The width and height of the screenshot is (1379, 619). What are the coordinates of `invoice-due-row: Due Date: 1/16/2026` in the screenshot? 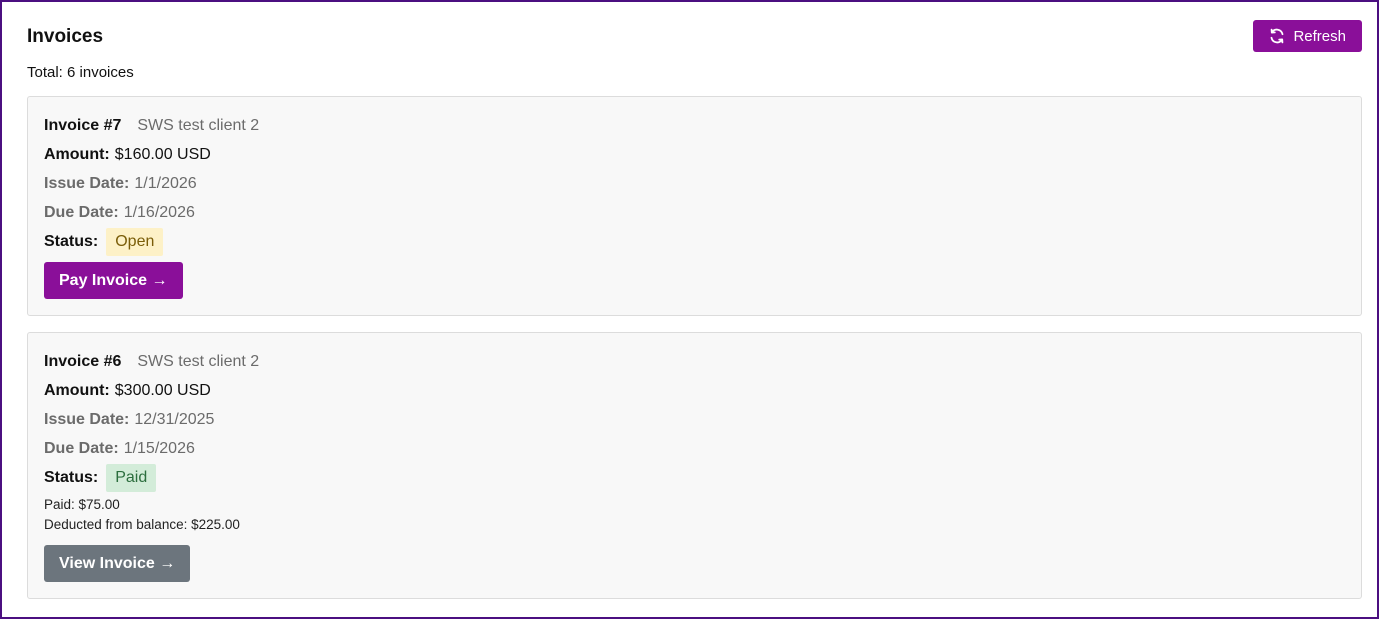 It's located at (694, 212).